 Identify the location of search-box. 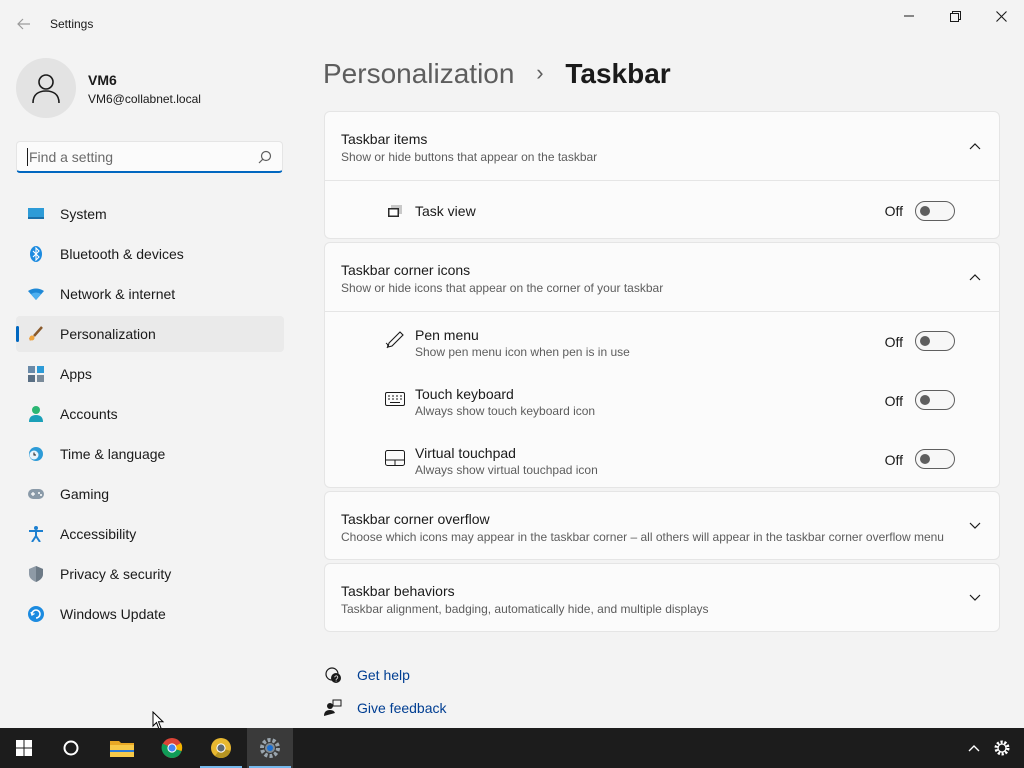
(149, 157).